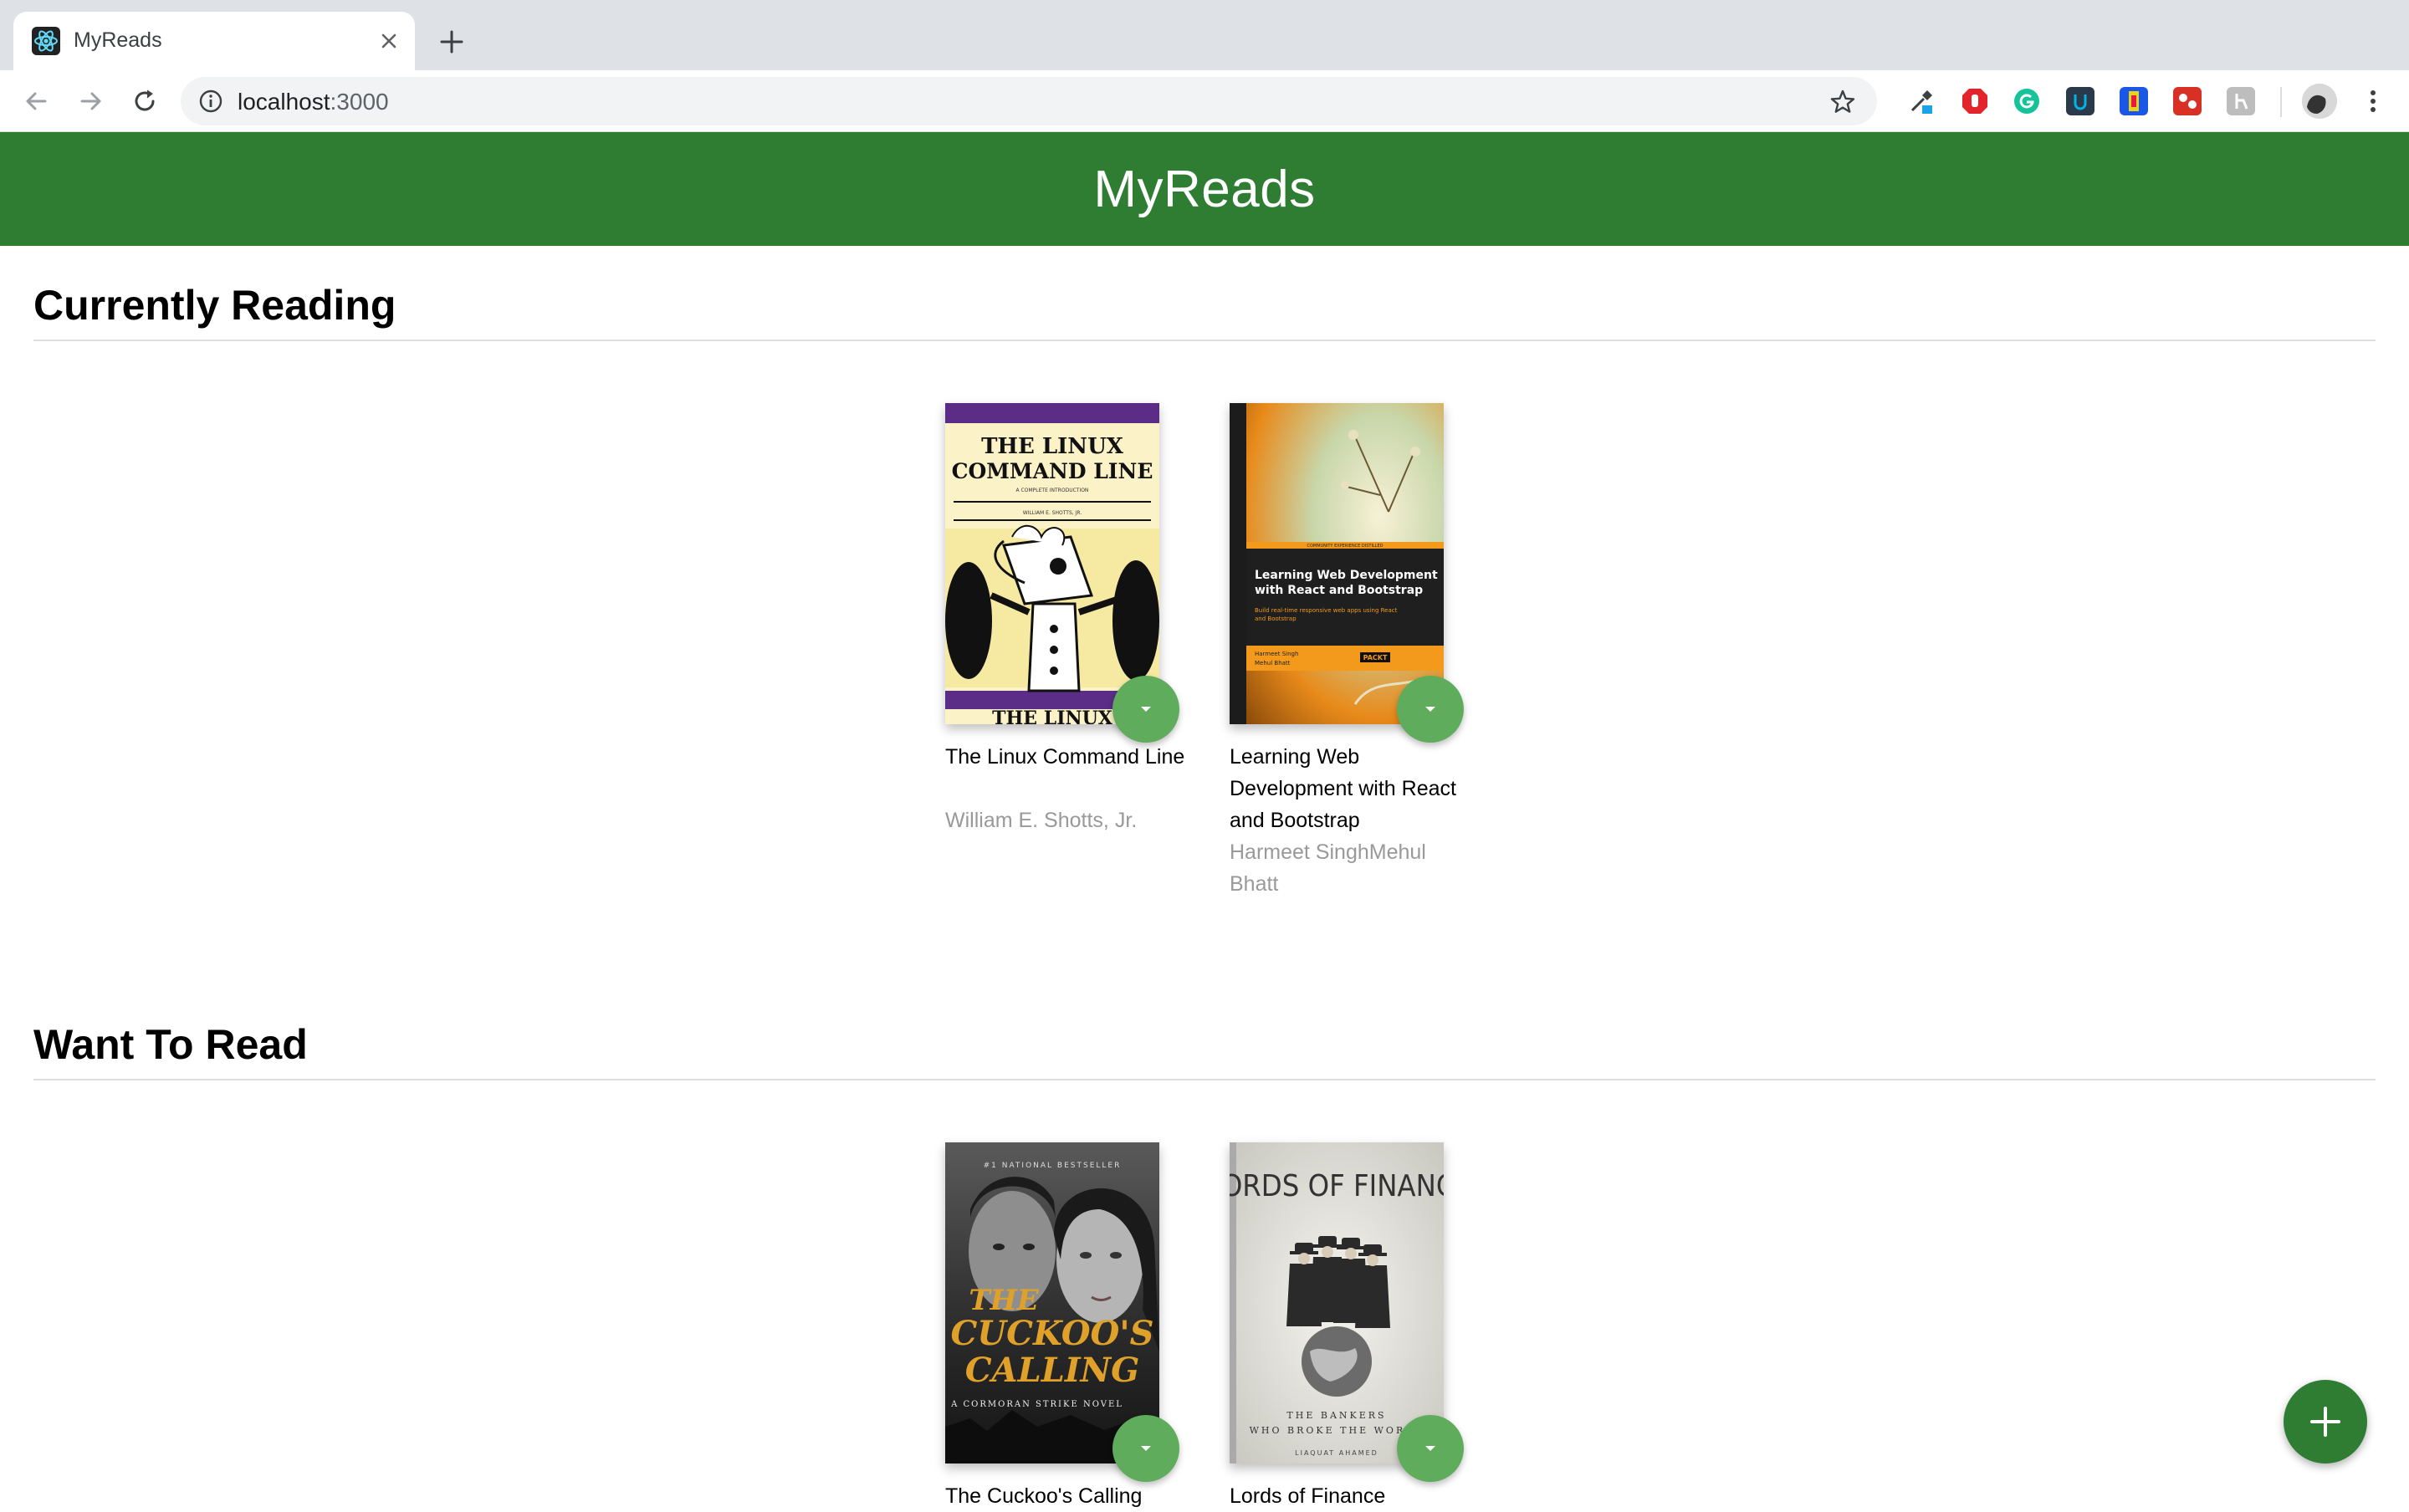 The image size is (2409, 1512). I want to click on book-item: LORDS OF FINANCE, so click(1351, 1325).